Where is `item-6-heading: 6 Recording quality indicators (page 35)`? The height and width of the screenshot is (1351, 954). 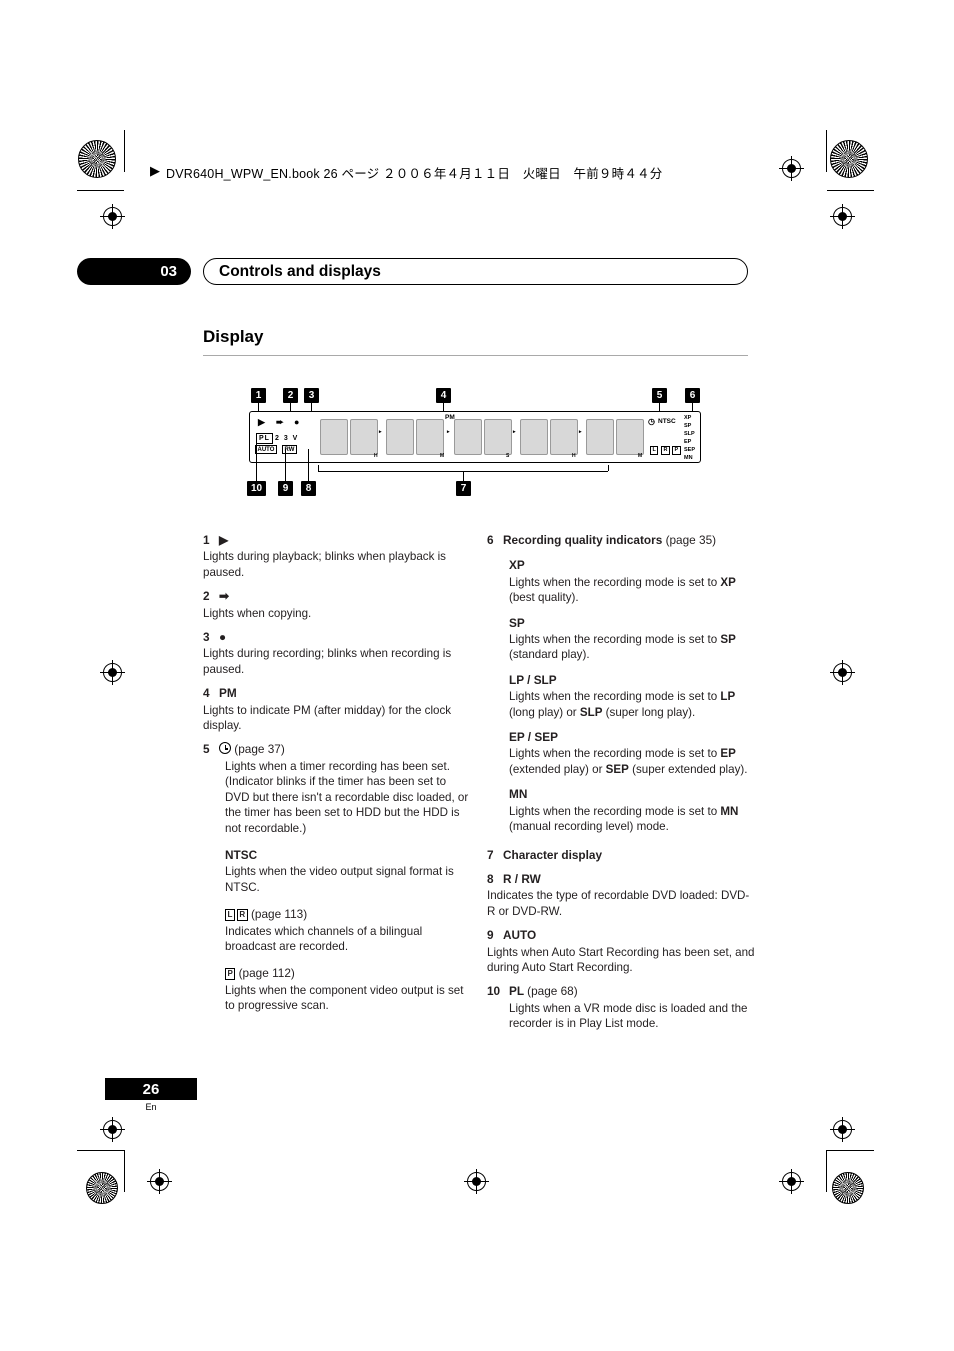 item-6-heading: 6 Recording quality indicators (page 35) is located at coordinates (622, 540).